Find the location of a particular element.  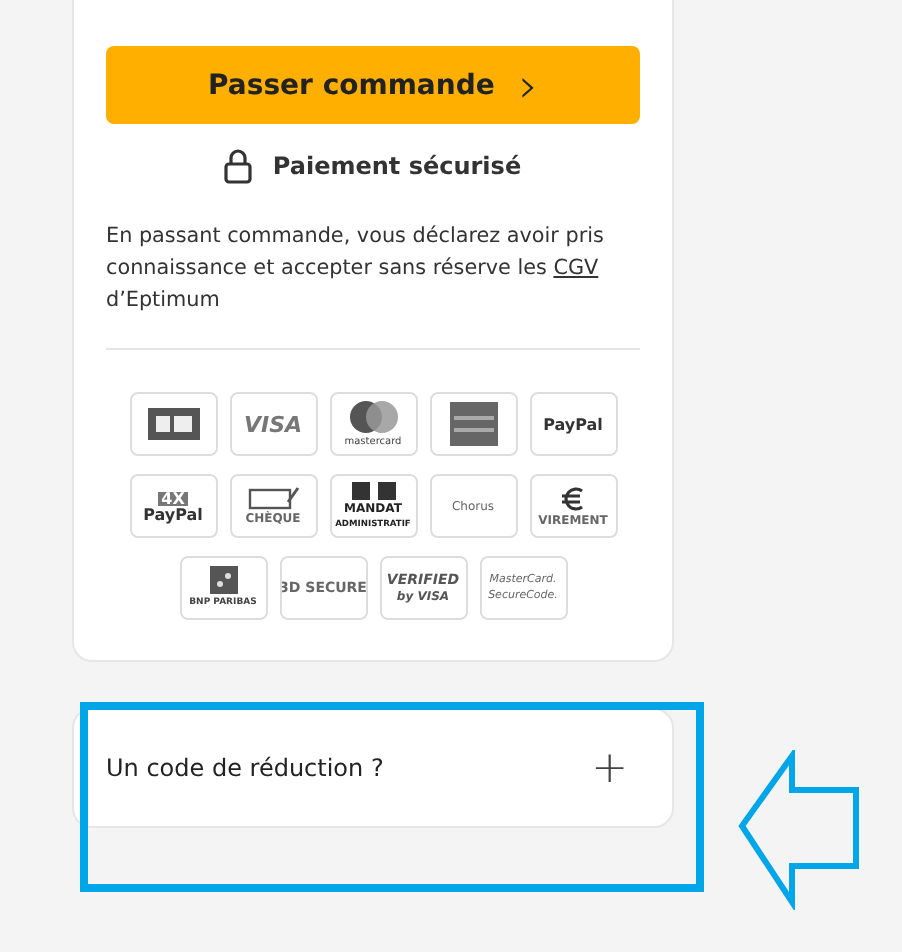

discount-label: Un code de réduction ? is located at coordinates (245, 768).